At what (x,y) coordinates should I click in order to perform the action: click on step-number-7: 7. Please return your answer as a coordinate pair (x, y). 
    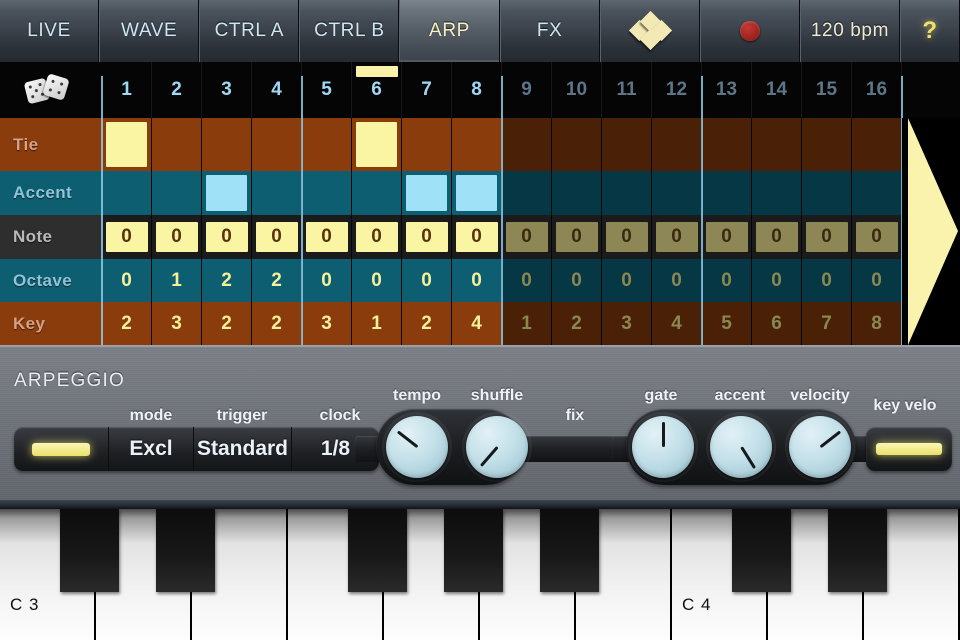
    Looking at the image, I should click on (427, 90).